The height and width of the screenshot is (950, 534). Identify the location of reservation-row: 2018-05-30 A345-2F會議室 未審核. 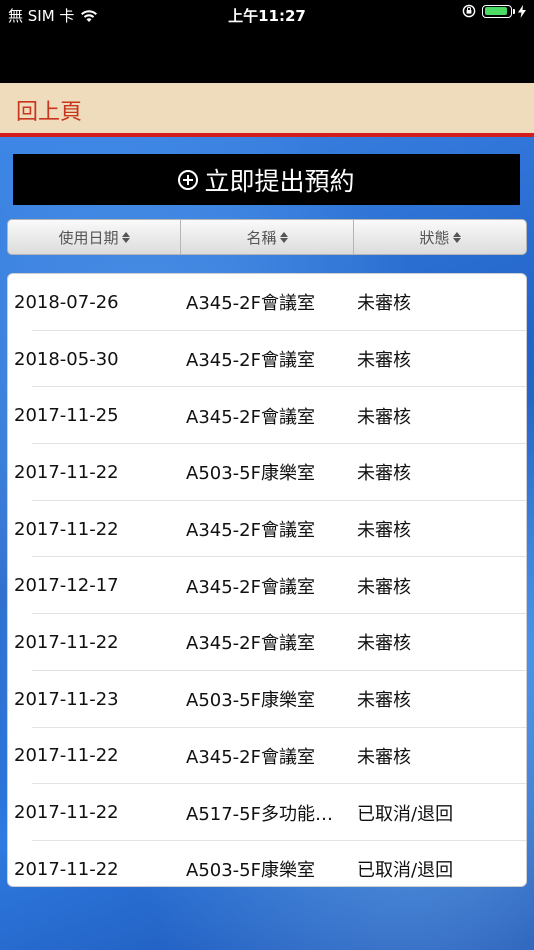
(267, 359).